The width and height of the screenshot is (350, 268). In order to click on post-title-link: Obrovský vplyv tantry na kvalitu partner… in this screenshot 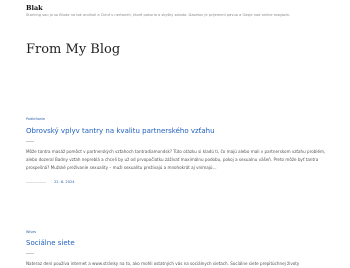, I will do `click(176, 131)`.